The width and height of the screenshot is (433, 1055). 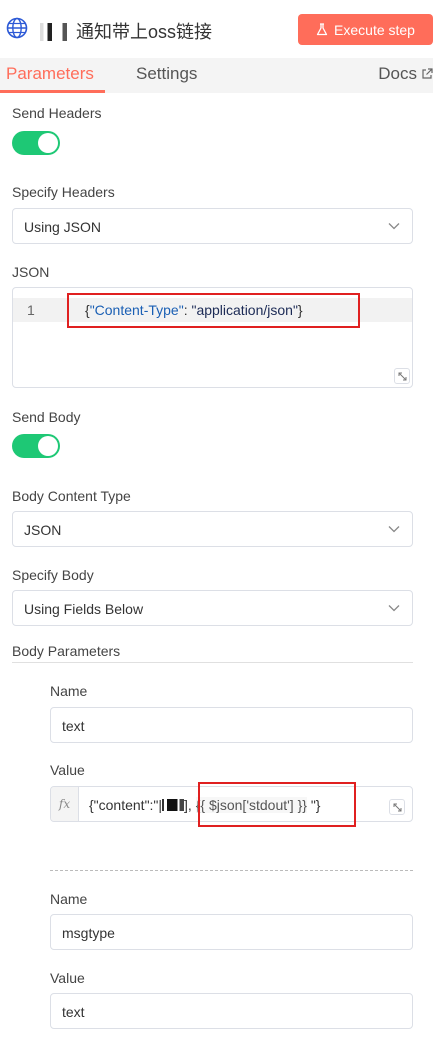 What do you see at coordinates (71, 496) in the screenshot?
I see `body-content-type-label: Body Content Type` at bounding box center [71, 496].